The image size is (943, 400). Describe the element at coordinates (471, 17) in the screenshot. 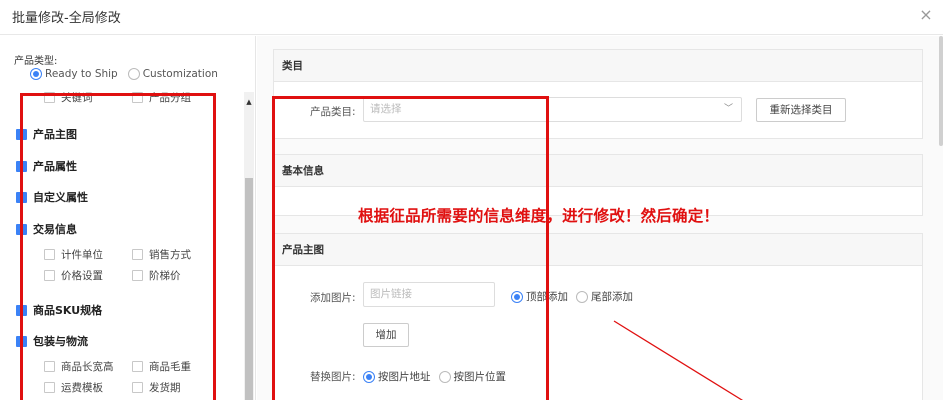

I see `dialog-header: 批量修改-全局修改 ×` at that location.